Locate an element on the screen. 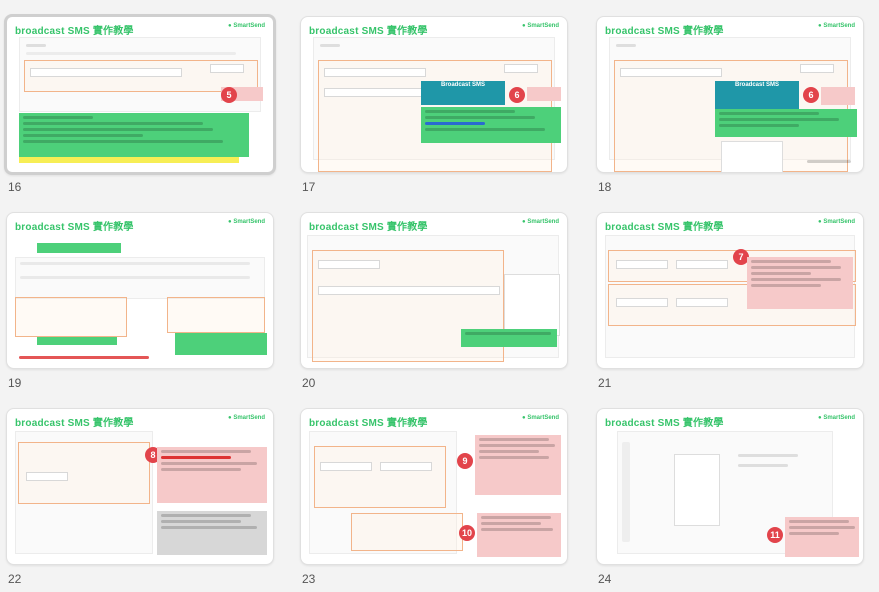 The height and width of the screenshot is (592, 879). step-badge: 5 is located at coordinates (229, 95).